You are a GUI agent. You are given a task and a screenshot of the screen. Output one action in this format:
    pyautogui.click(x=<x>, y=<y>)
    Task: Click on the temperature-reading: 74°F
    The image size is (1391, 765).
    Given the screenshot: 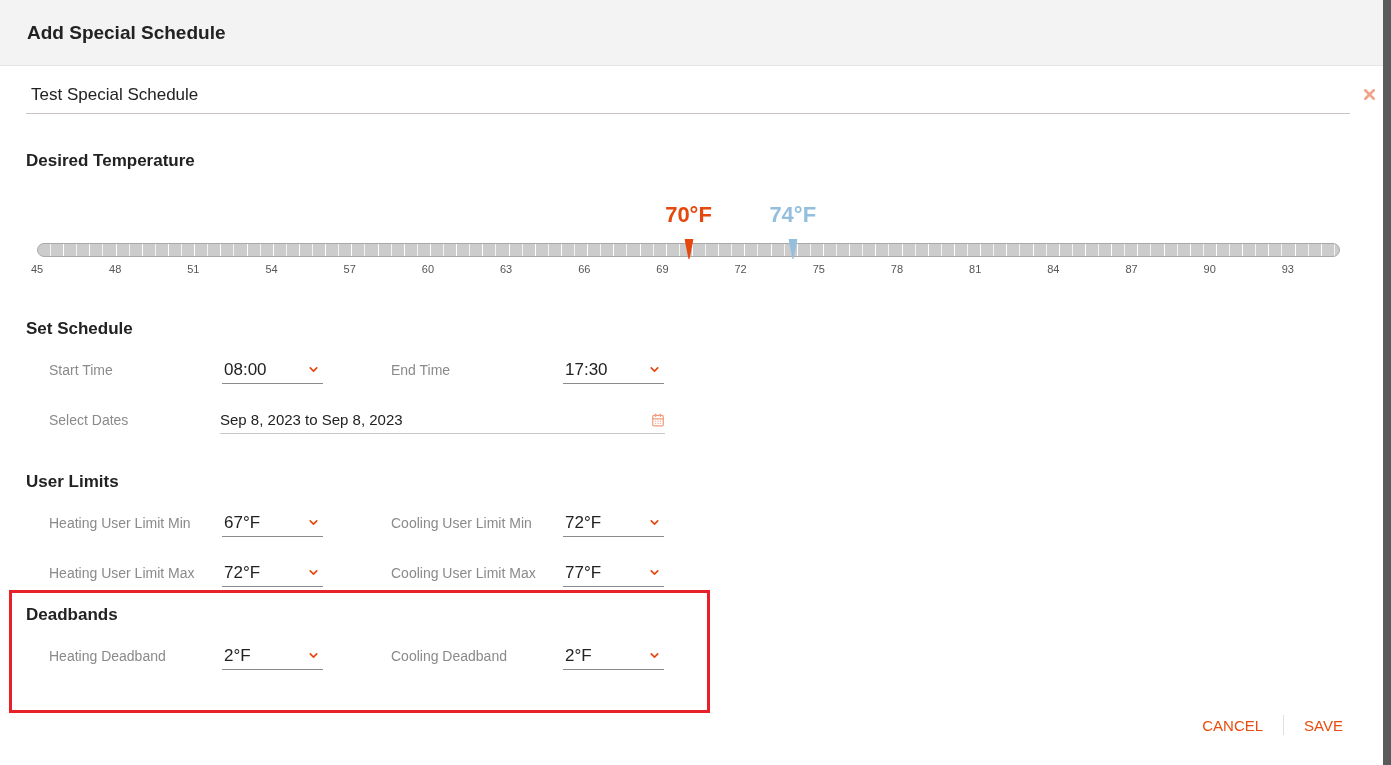 What is the action you would take?
    pyautogui.click(x=793, y=215)
    